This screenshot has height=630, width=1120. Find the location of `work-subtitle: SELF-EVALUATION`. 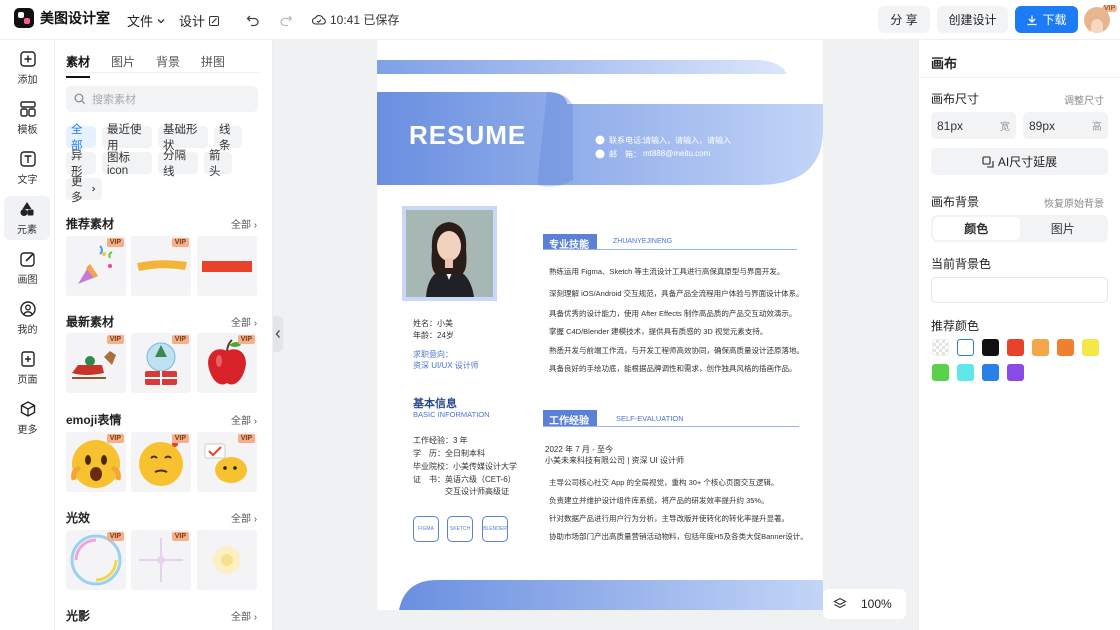

work-subtitle: SELF-EVALUATION is located at coordinates (650, 418).